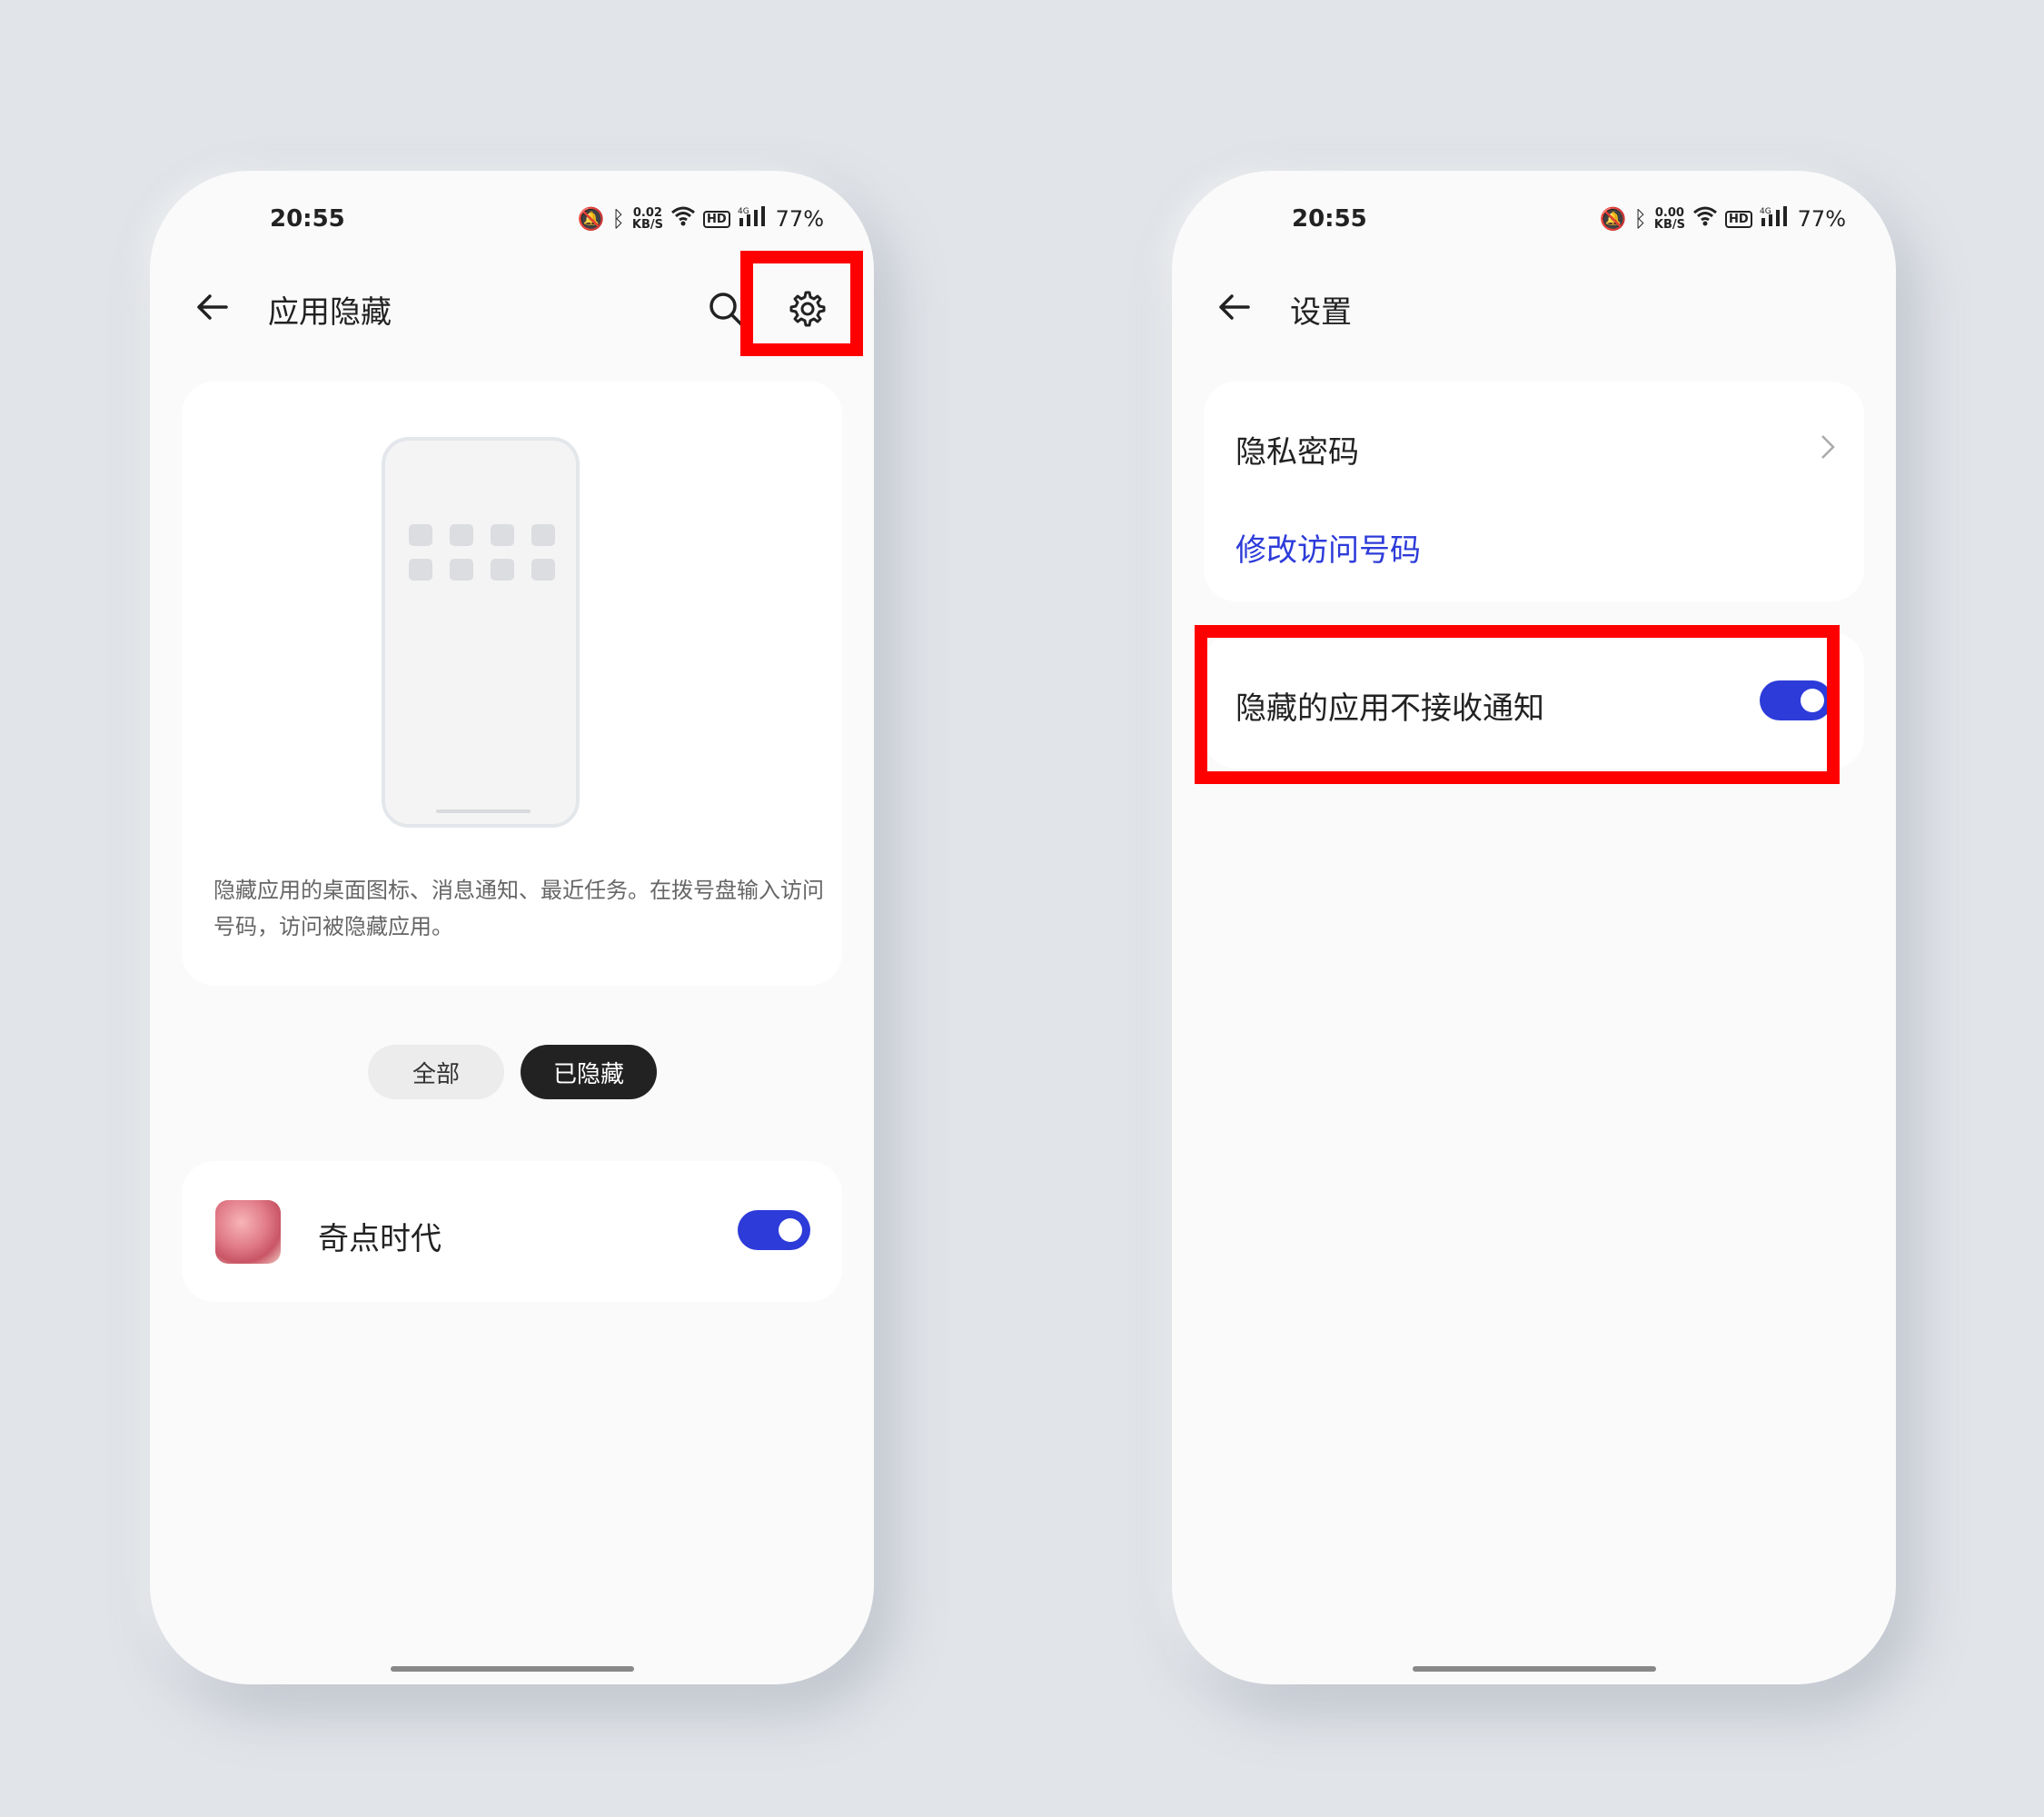 This screenshot has width=2044, height=1817. What do you see at coordinates (512, 220) in the screenshot?
I see `status-bar: 20:55 🔕 ᛒ 0.02 KB/S HD 4G 77%` at bounding box center [512, 220].